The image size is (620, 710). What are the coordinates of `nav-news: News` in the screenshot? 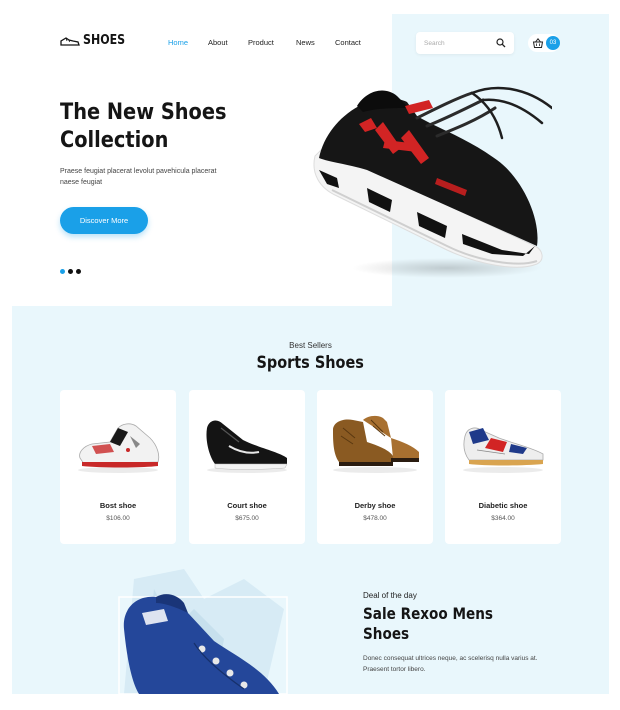 It's located at (305, 42).